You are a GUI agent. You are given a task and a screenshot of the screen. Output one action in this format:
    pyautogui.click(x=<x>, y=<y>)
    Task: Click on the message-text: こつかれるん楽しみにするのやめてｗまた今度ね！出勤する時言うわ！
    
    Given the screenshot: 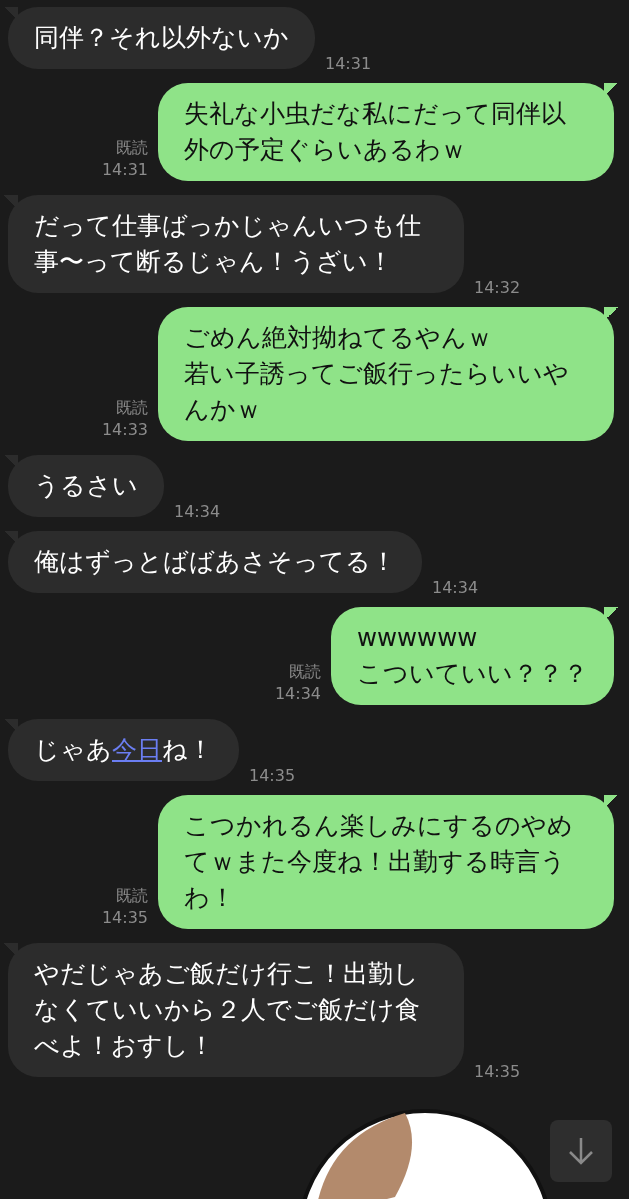 What is the action you would take?
    pyautogui.click(x=379, y=862)
    